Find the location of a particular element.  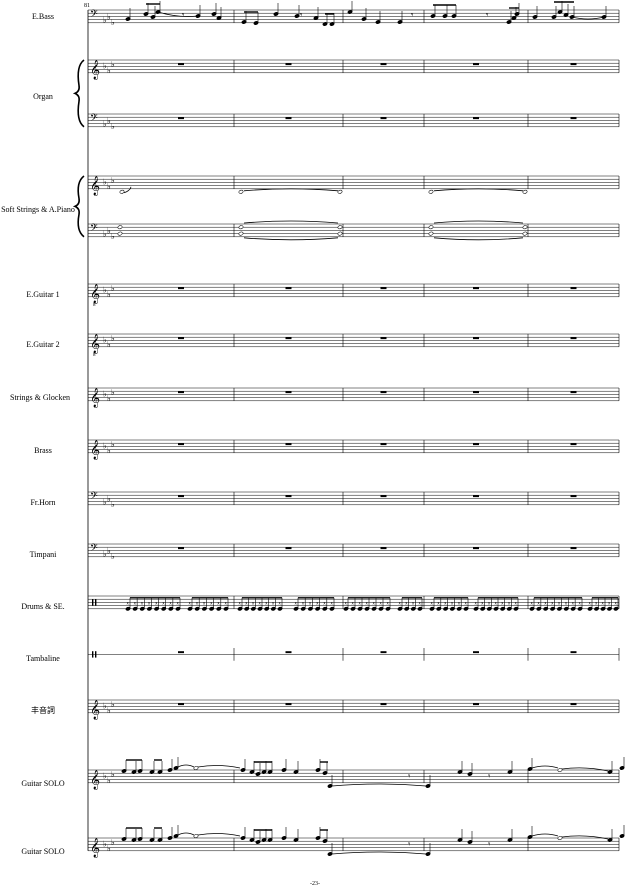

label-brass: Brass is located at coordinates (43, 450).